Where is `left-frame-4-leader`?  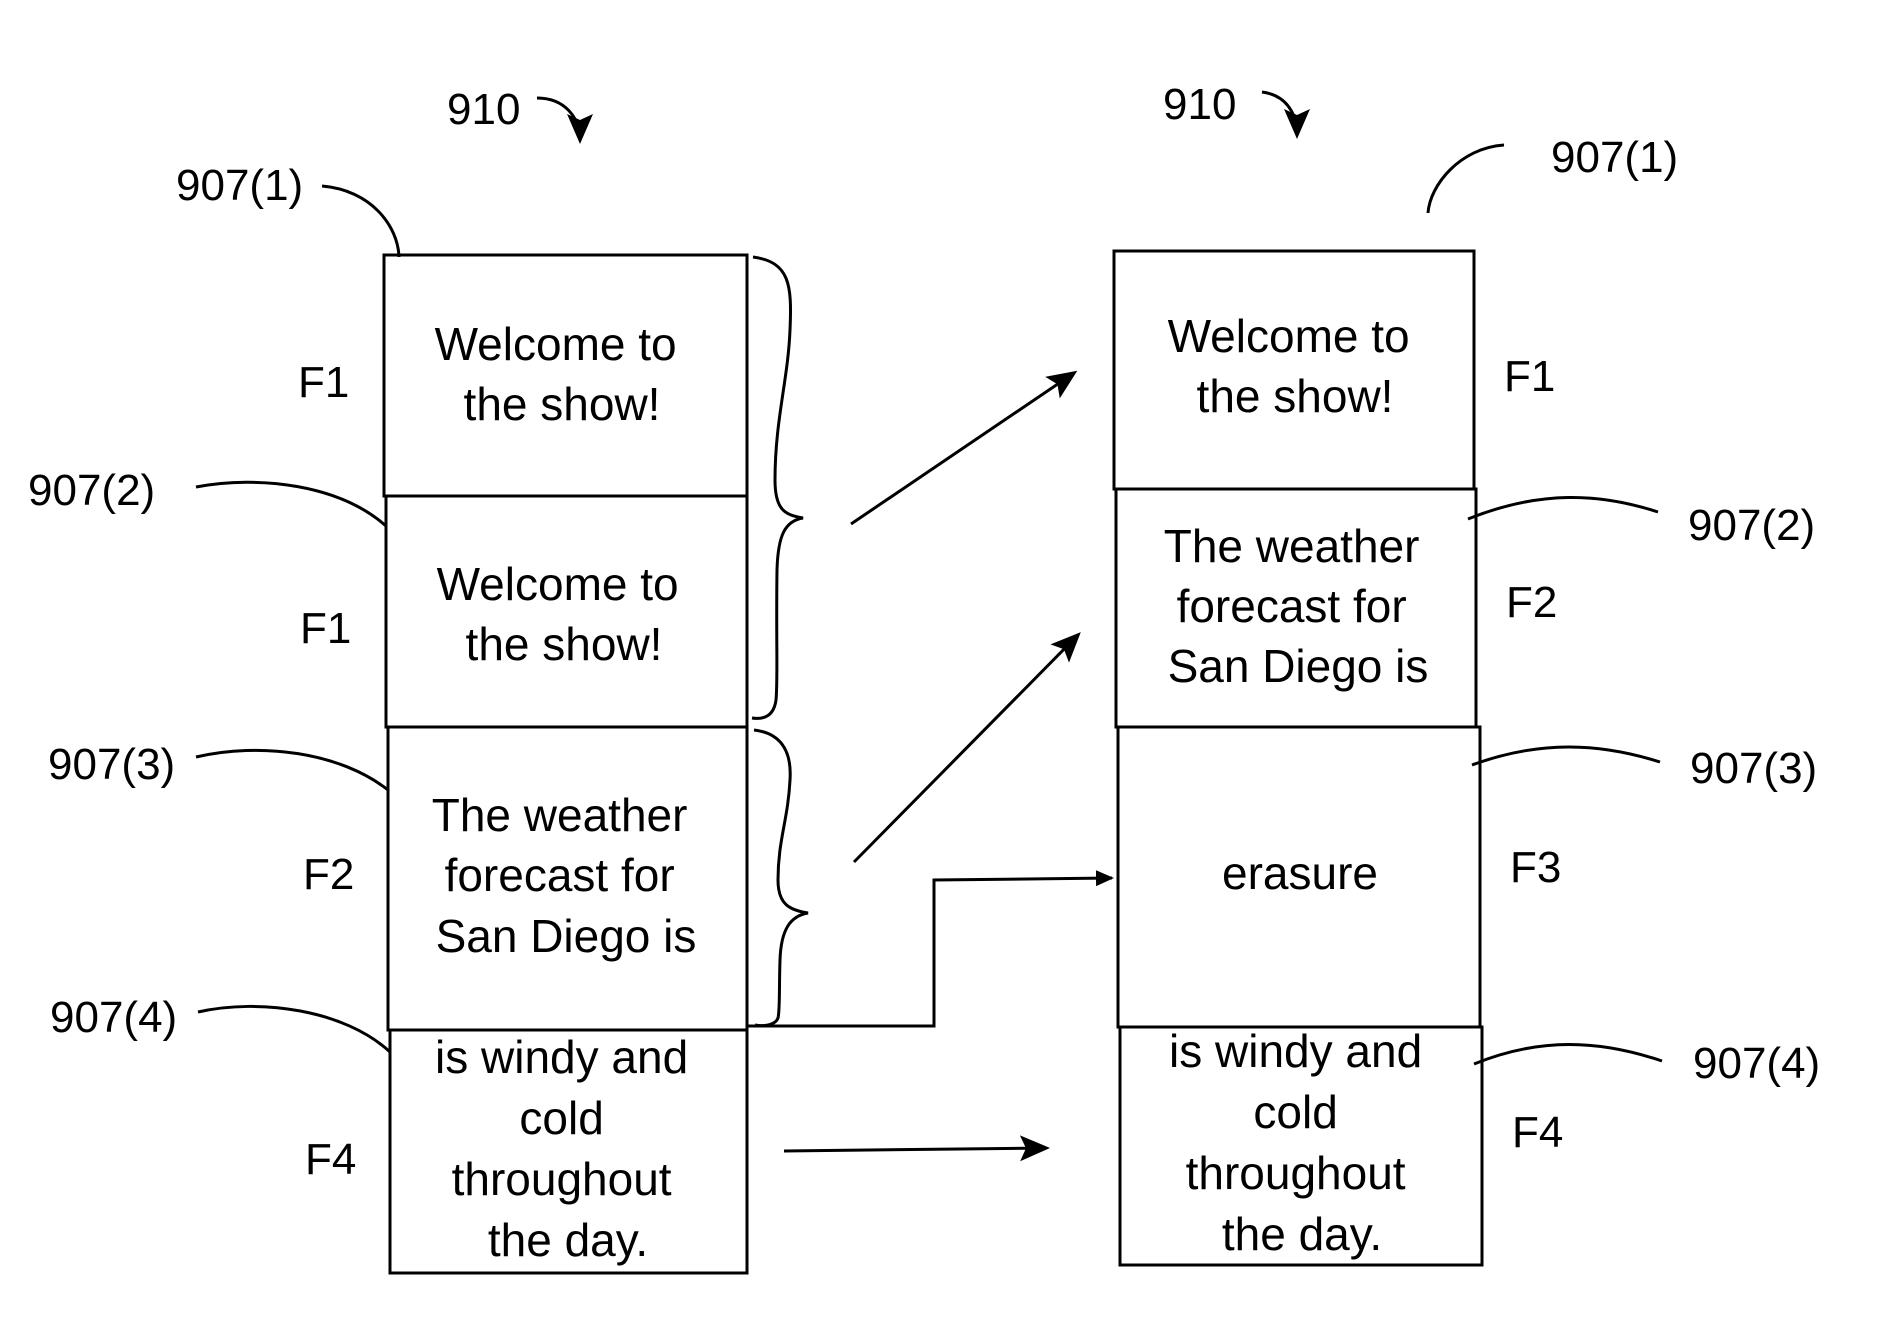 left-frame-4-leader is located at coordinates (294, 1029).